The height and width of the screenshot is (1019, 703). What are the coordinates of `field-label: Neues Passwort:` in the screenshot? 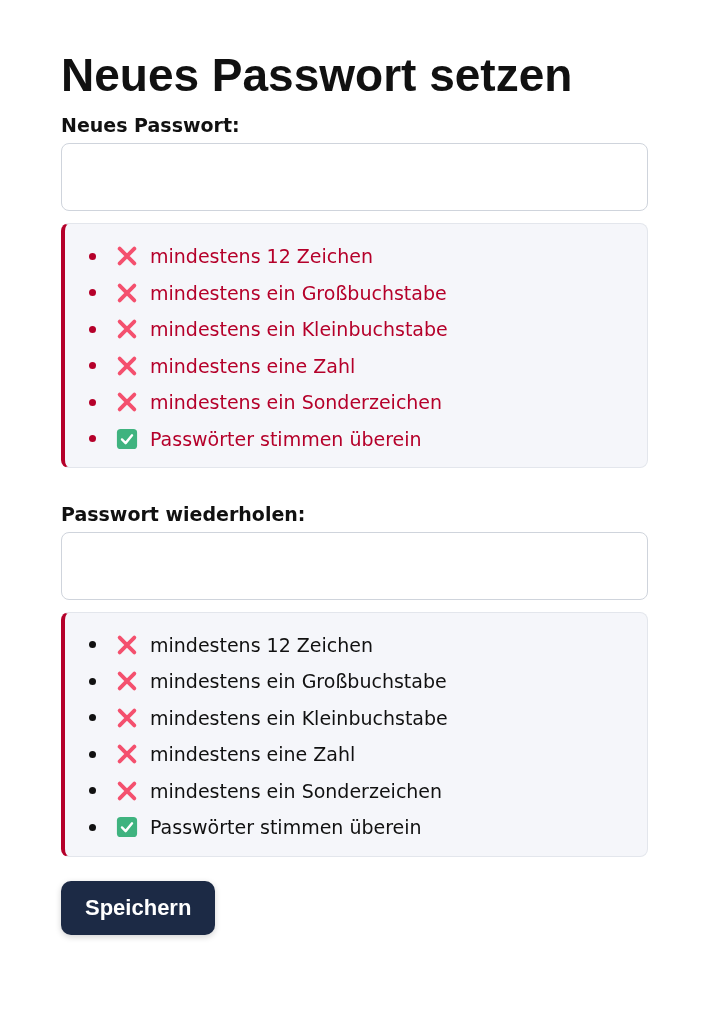 It's located at (150, 125).